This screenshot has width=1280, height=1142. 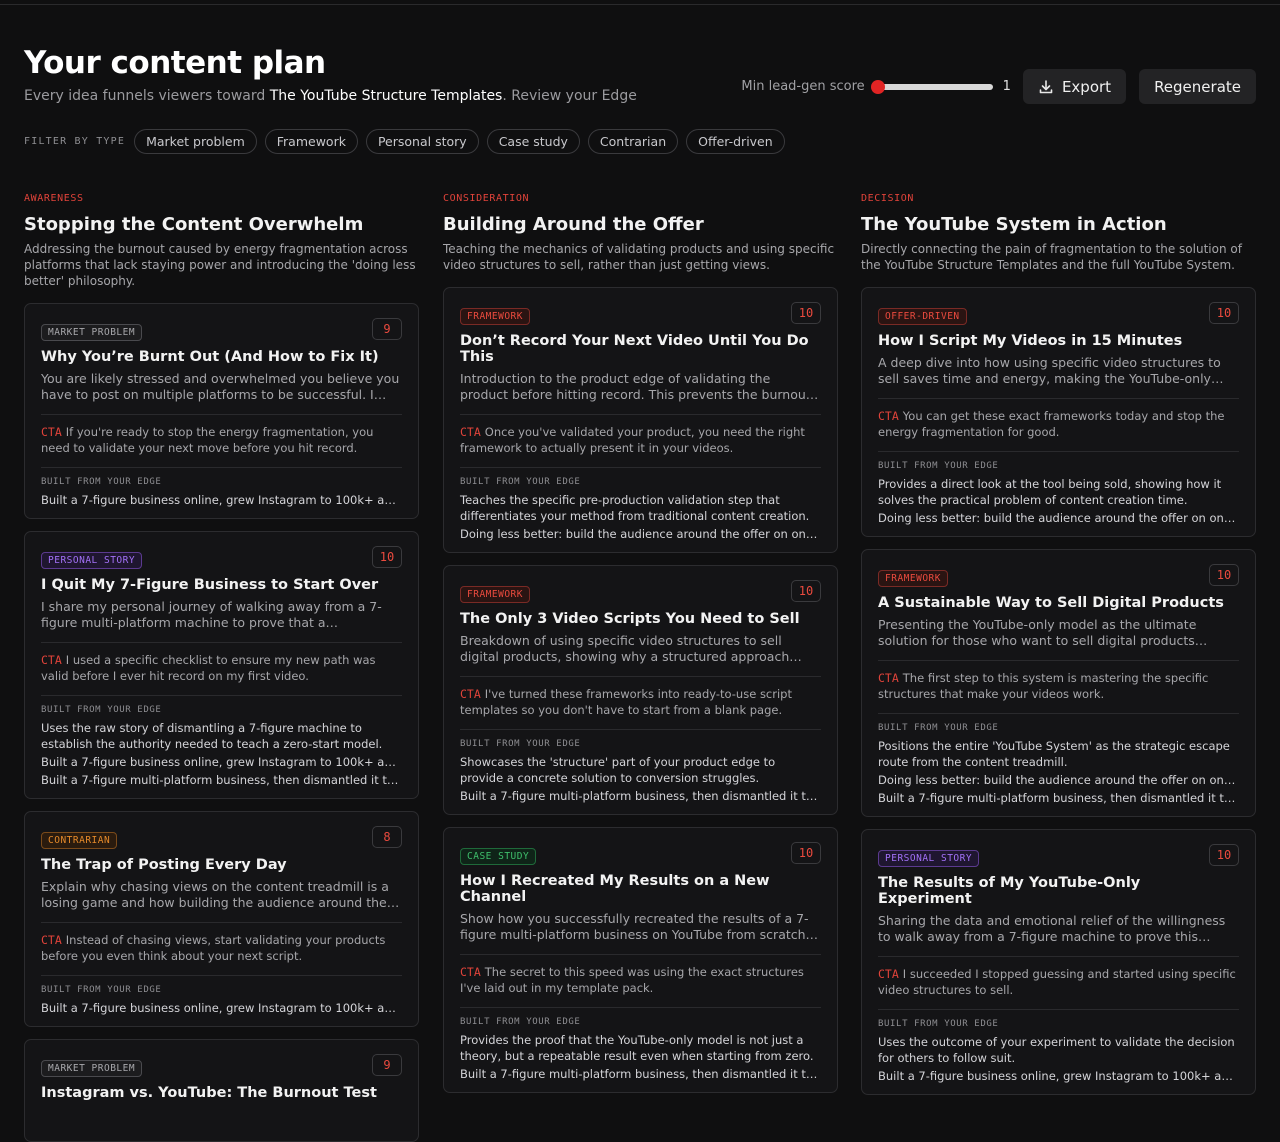 I want to click on card-title: How I Script My Videos in 15 Minutes, so click(x=1030, y=341).